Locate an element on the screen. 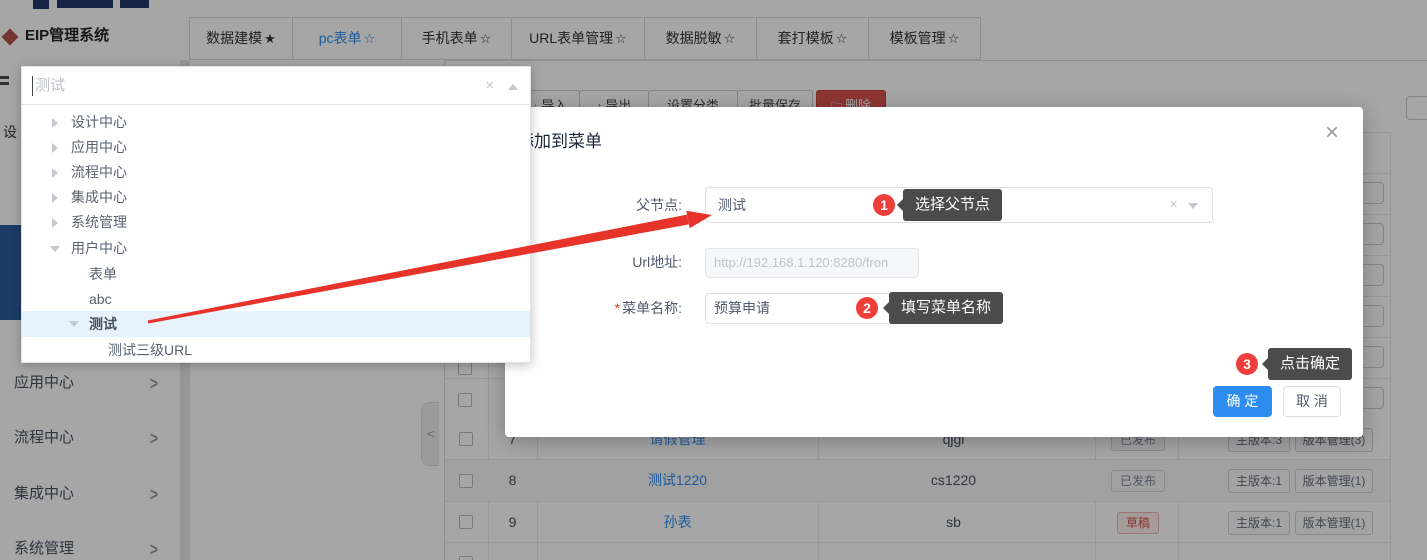 The height and width of the screenshot is (560, 1427). annotation-tip-3: 点击确定 is located at coordinates (1307, 364).